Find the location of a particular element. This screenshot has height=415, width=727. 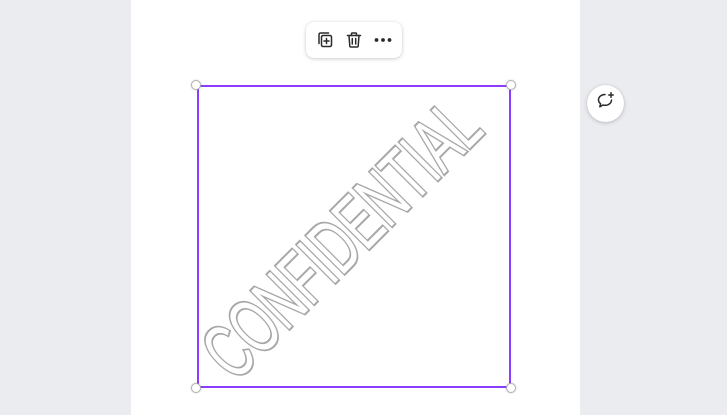

more-icon is located at coordinates (383, 40).